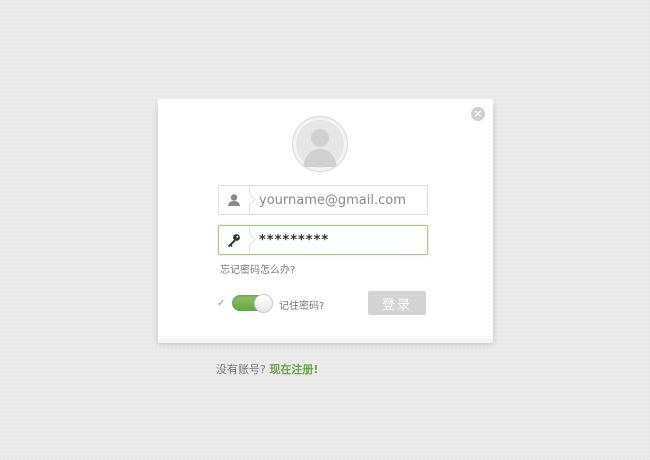 Image resolution: width=650 pixels, height=460 pixels. I want to click on avatar-icon, so click(320, 144).